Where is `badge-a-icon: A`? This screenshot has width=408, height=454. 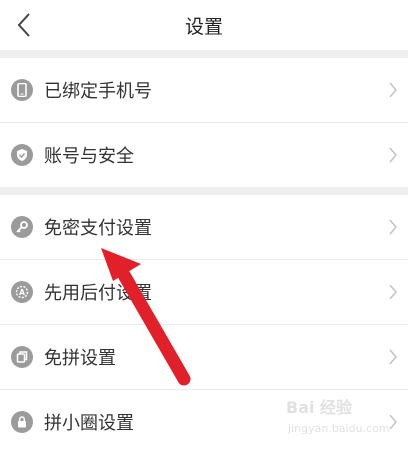
badge-a-icon: A is located at coordinates (22, 292).